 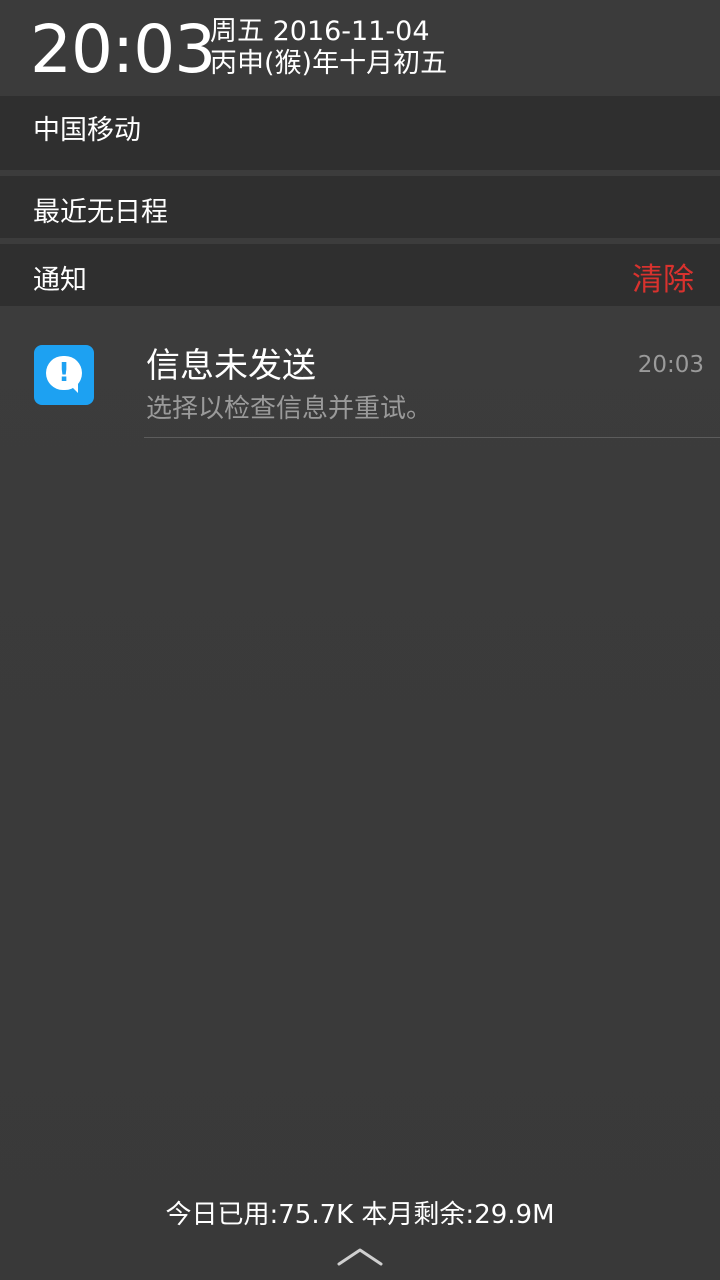 What do you see at coordinates (320, 32) in the screenshot?
I see `date-text: 周五 2016-11-04` at bounding box center [320, 32].